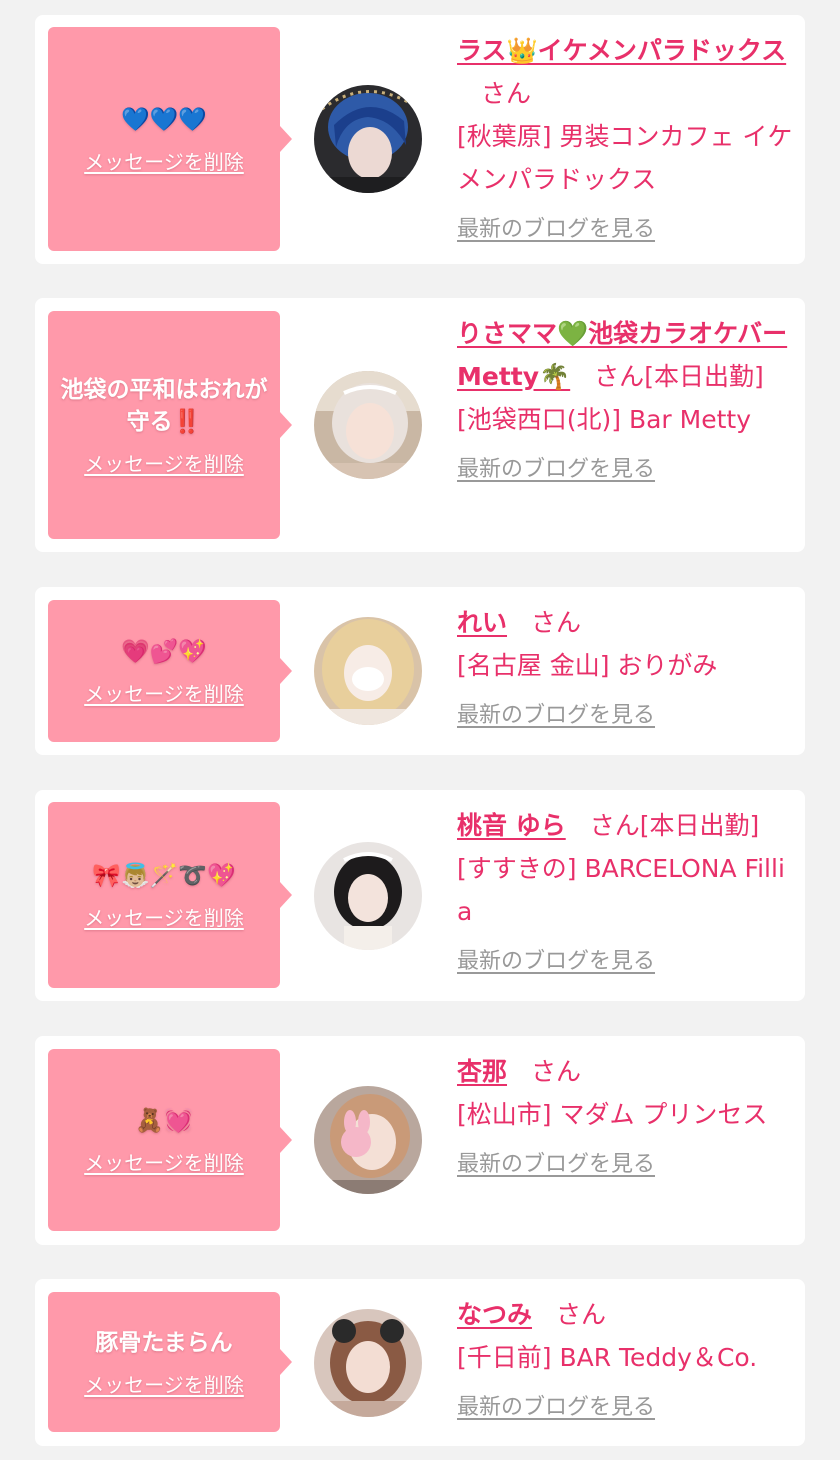  What do you see at coordinates (170, 139) in the screenshot?
I see `message-bubble: 💙💙💙 メッセージを削除` at bounding box center [170, 139].